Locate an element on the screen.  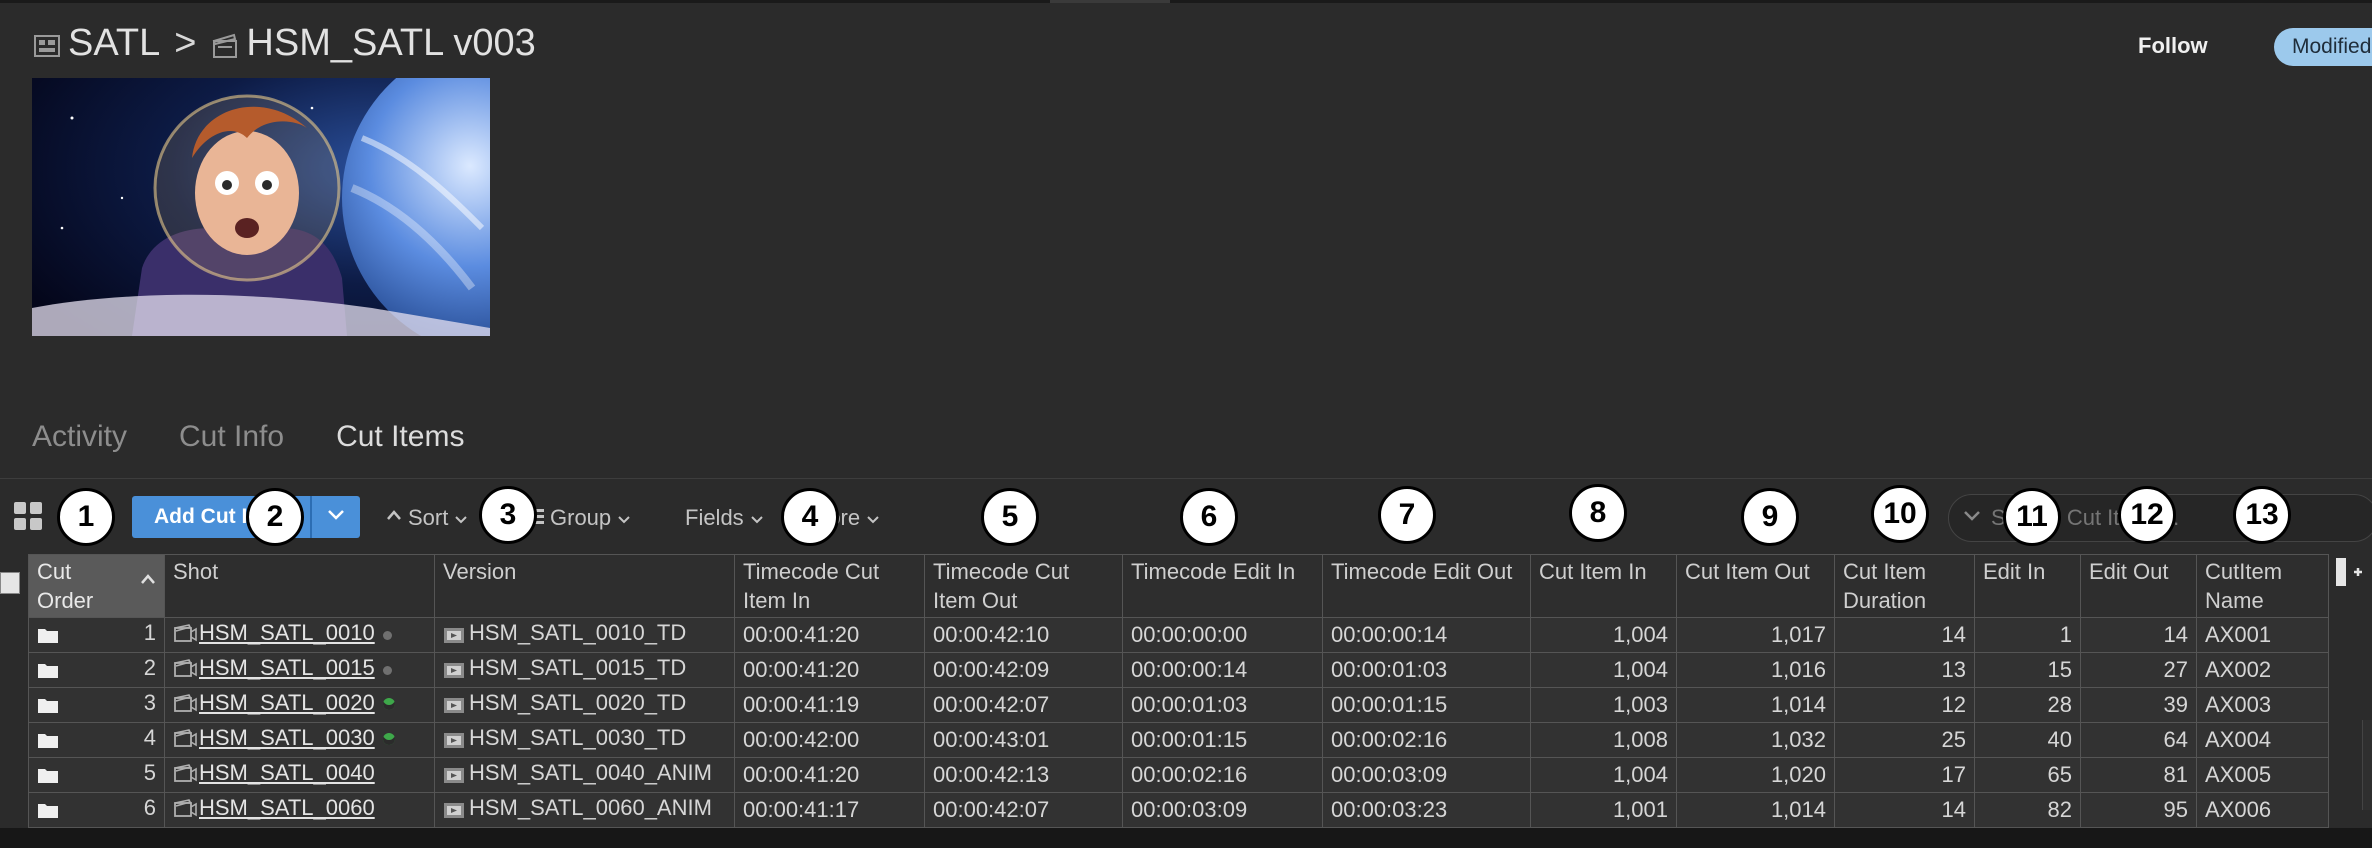
status-badge: Modified is located at coordinates (2323, 47).